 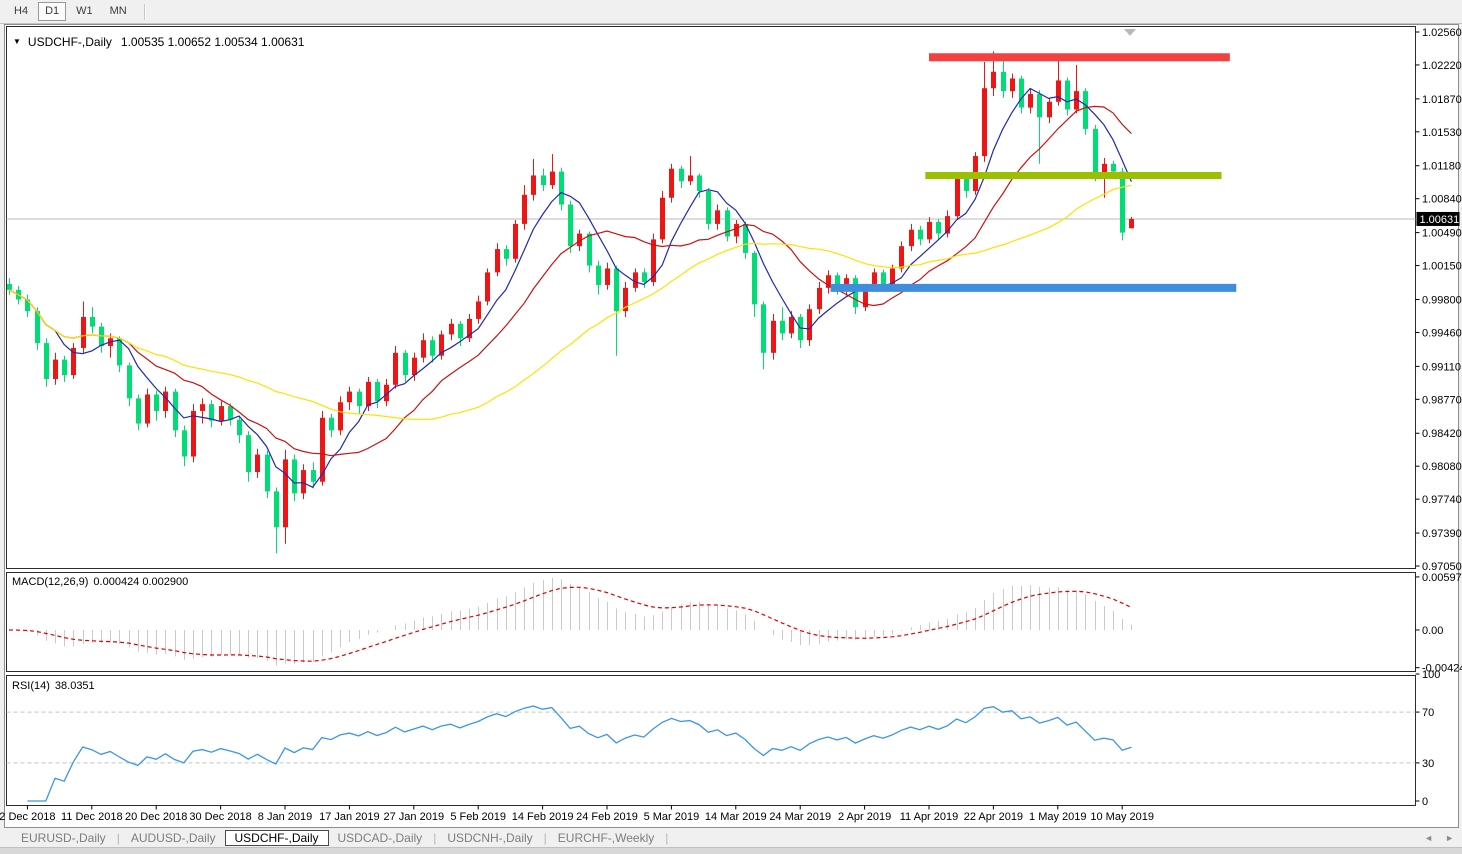 What do you see at coordinates (1425, 802) in the screenshot?
I see `svg-text: 0` at bounding box center [1425, 802].